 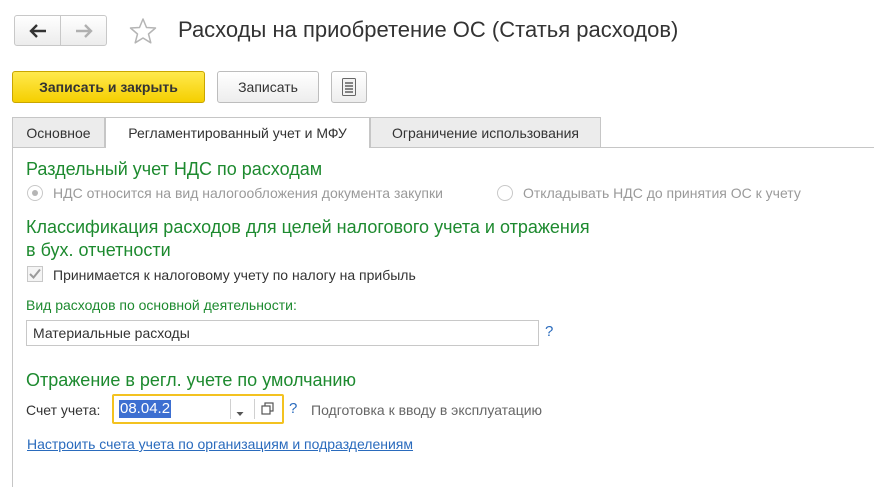 What do you see at coordinates (427, 410) in the screenshot?
I see `account-description: Подготовка к вводу в эксплуатацию` at bounding box center [427, 410].